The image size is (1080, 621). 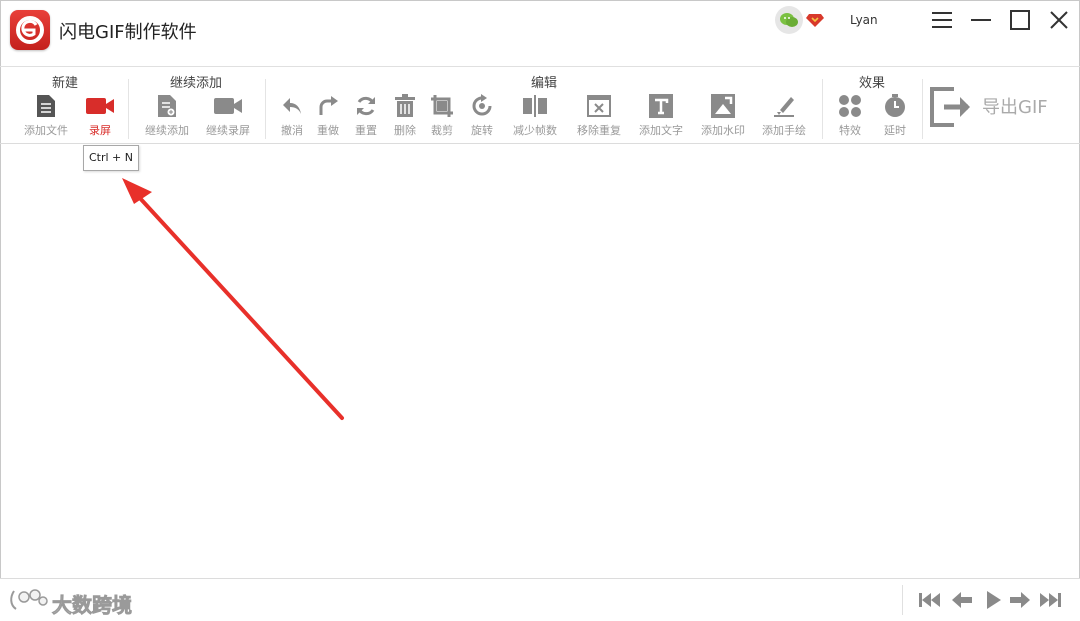 What do you see at coordinates (29, 599) in the screenshot?
I see `watermark-logo-icon` at bounding box center [29, 599].